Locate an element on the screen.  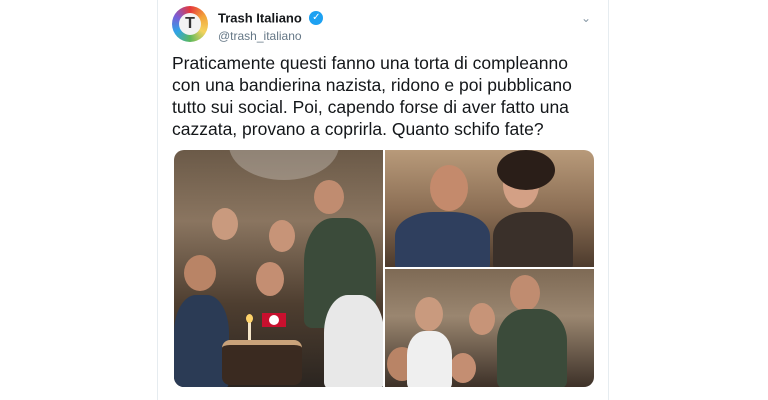
person-hair is located at coordinates (526, 170).